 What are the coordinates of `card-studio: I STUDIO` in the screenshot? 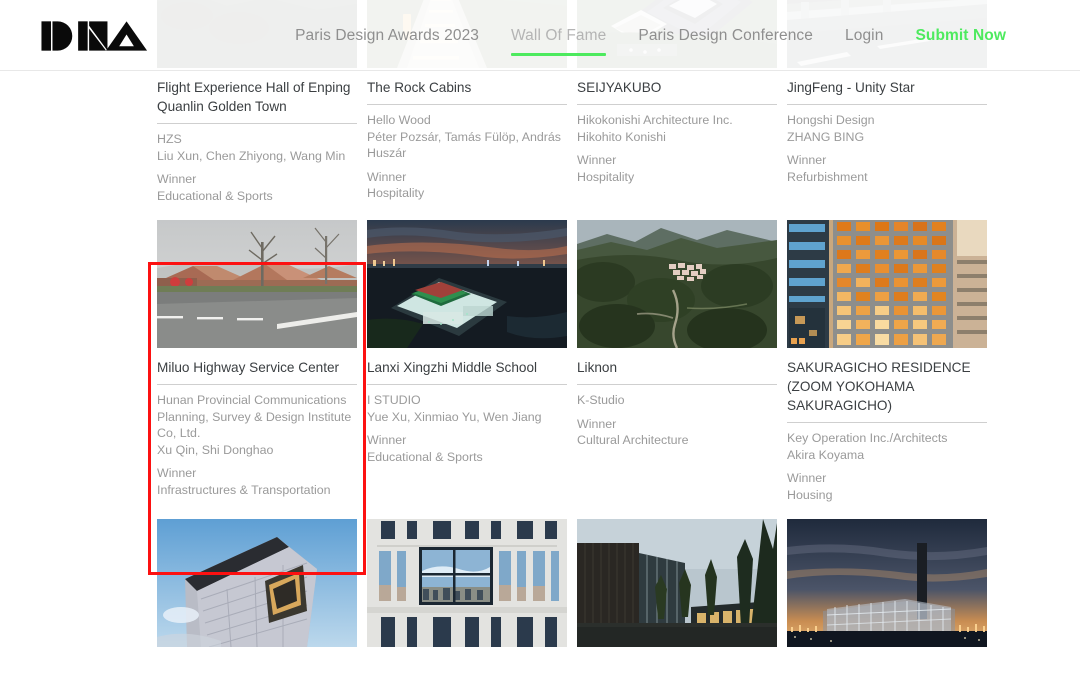 It's located at (394, 400).